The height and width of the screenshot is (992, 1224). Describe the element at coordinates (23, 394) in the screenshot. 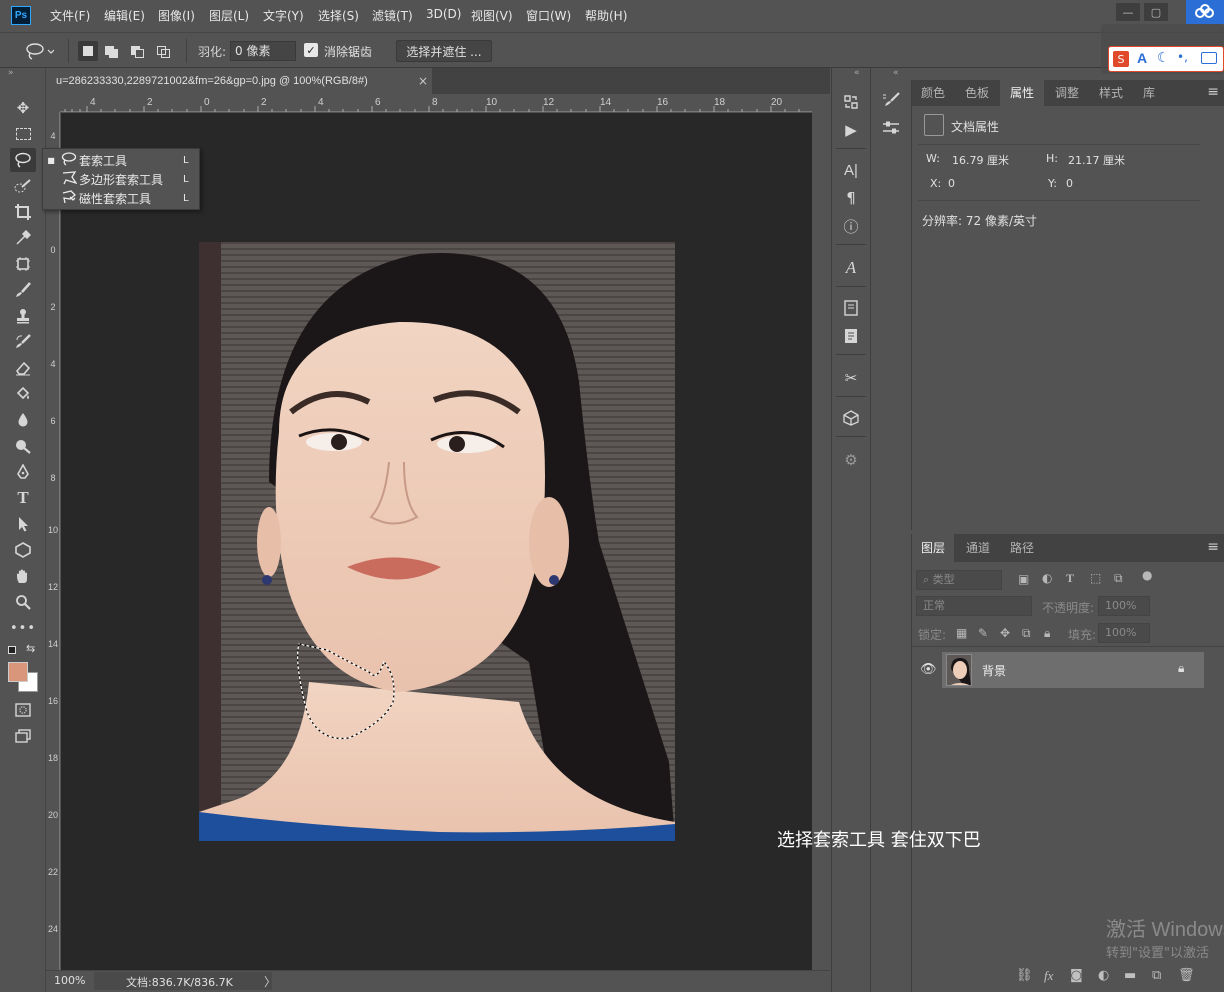

I see `paint-bucket-tool-icon` at that location.